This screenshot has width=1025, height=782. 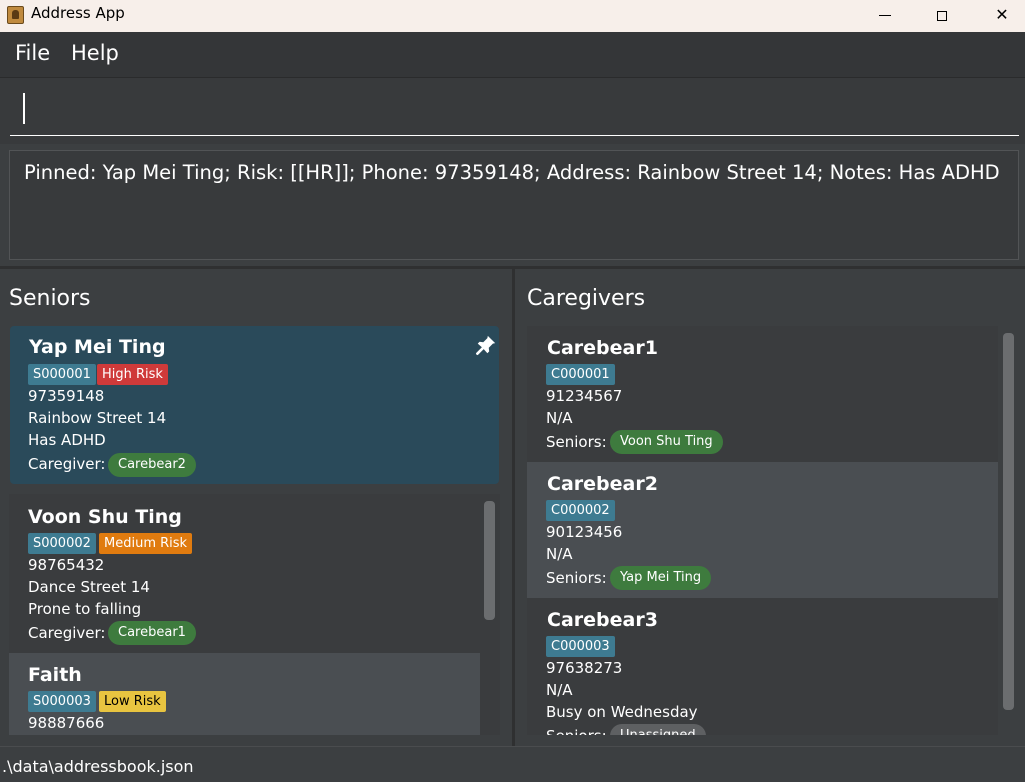 What do you see at coordinates (66, 565) in the screenshot?
I see `senior-phone: 98765432` at bounding box center [66, 565].